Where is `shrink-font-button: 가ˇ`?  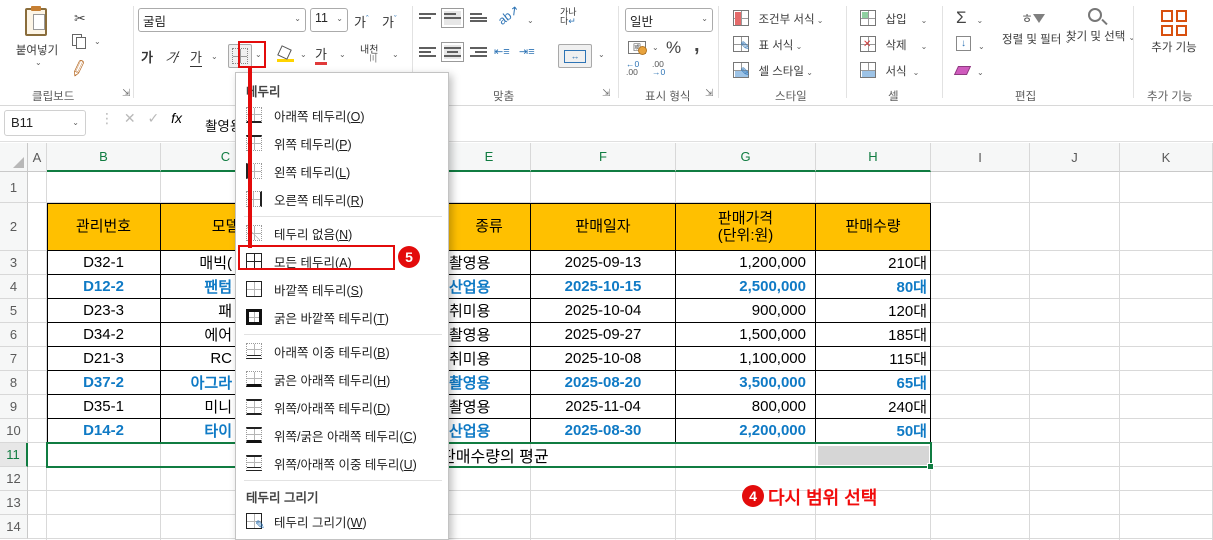
shrink-font-button: 가ˇ is located at coordinates (389, 21).